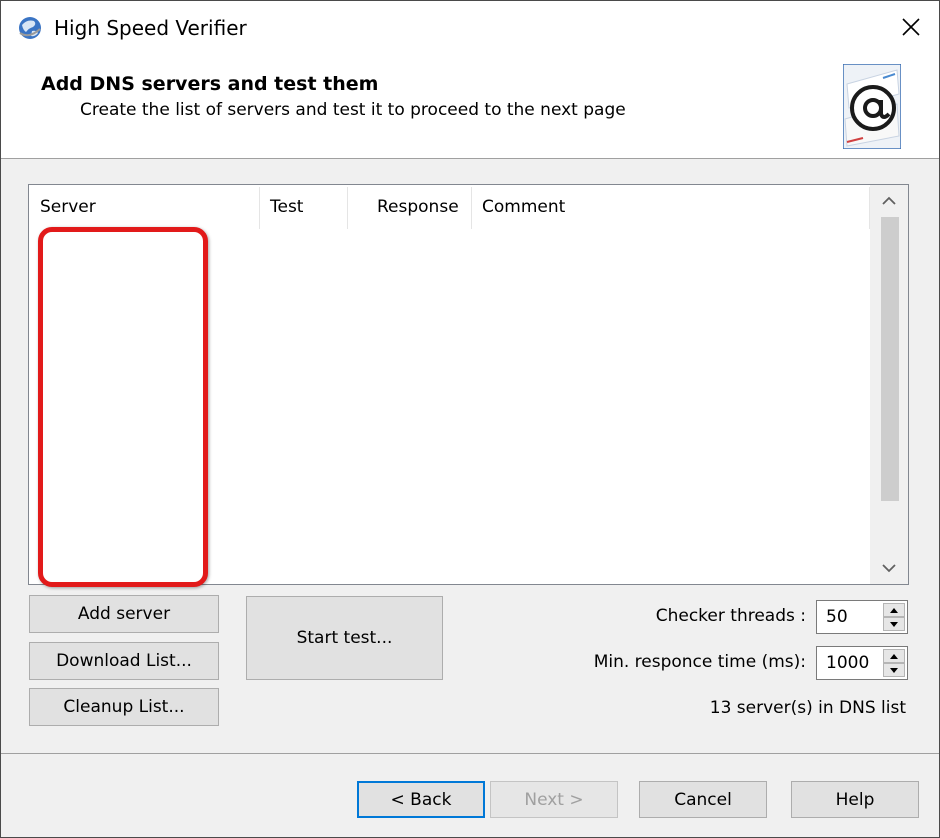 The height and width of the screenshot is (838, 940). I want to click on footer-divider, so click(470, 753).